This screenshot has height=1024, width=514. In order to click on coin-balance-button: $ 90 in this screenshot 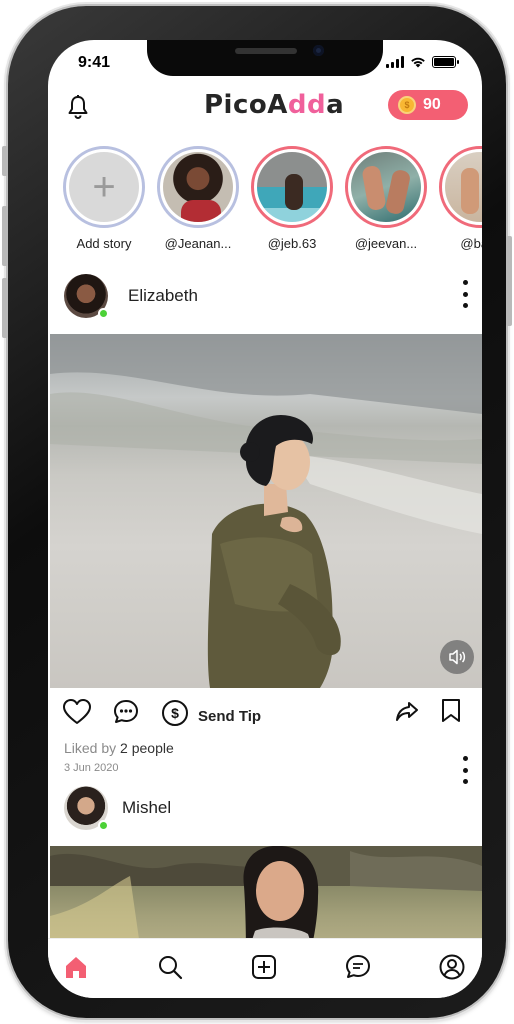, I will do `click(428, 105)`.